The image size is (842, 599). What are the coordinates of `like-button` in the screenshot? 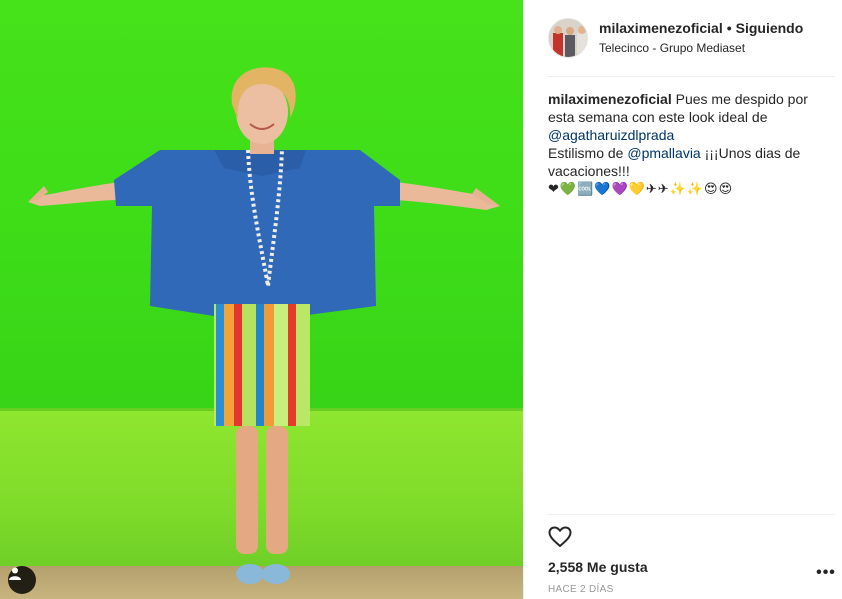 It's located at (560, 537).